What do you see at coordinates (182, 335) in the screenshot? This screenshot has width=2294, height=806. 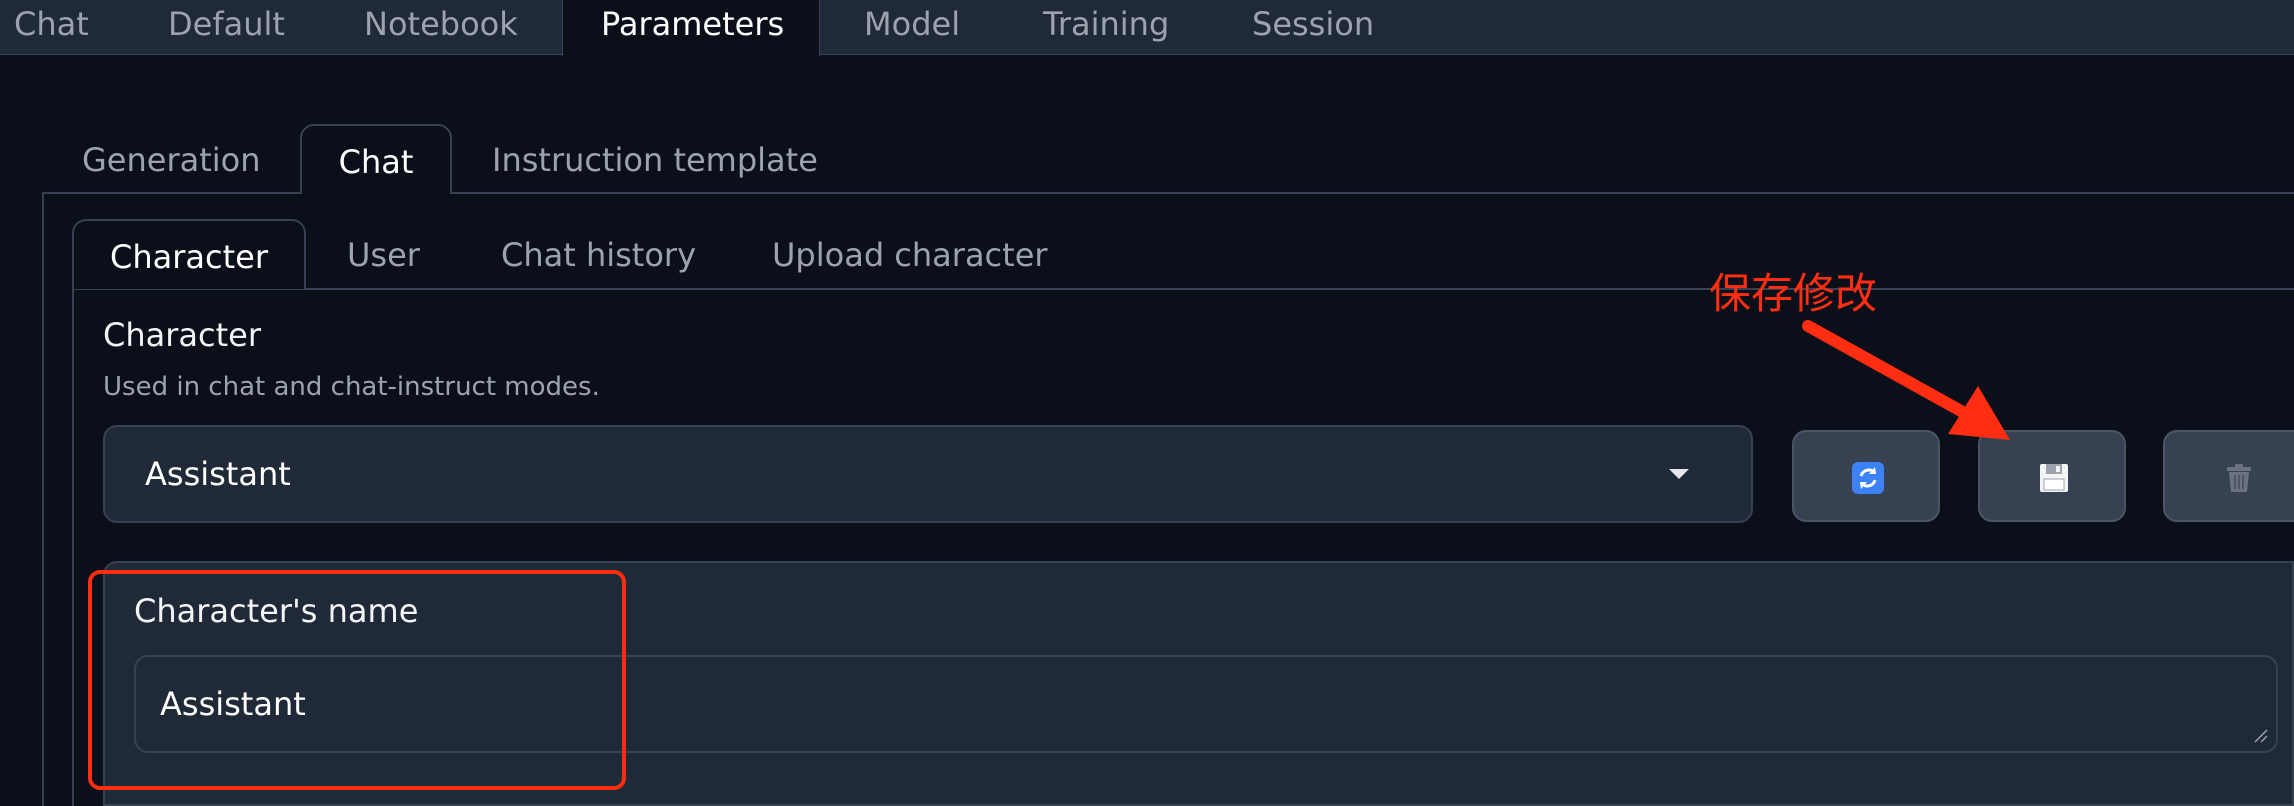 I see `character-label: Character` at bounding box center [182, 335].